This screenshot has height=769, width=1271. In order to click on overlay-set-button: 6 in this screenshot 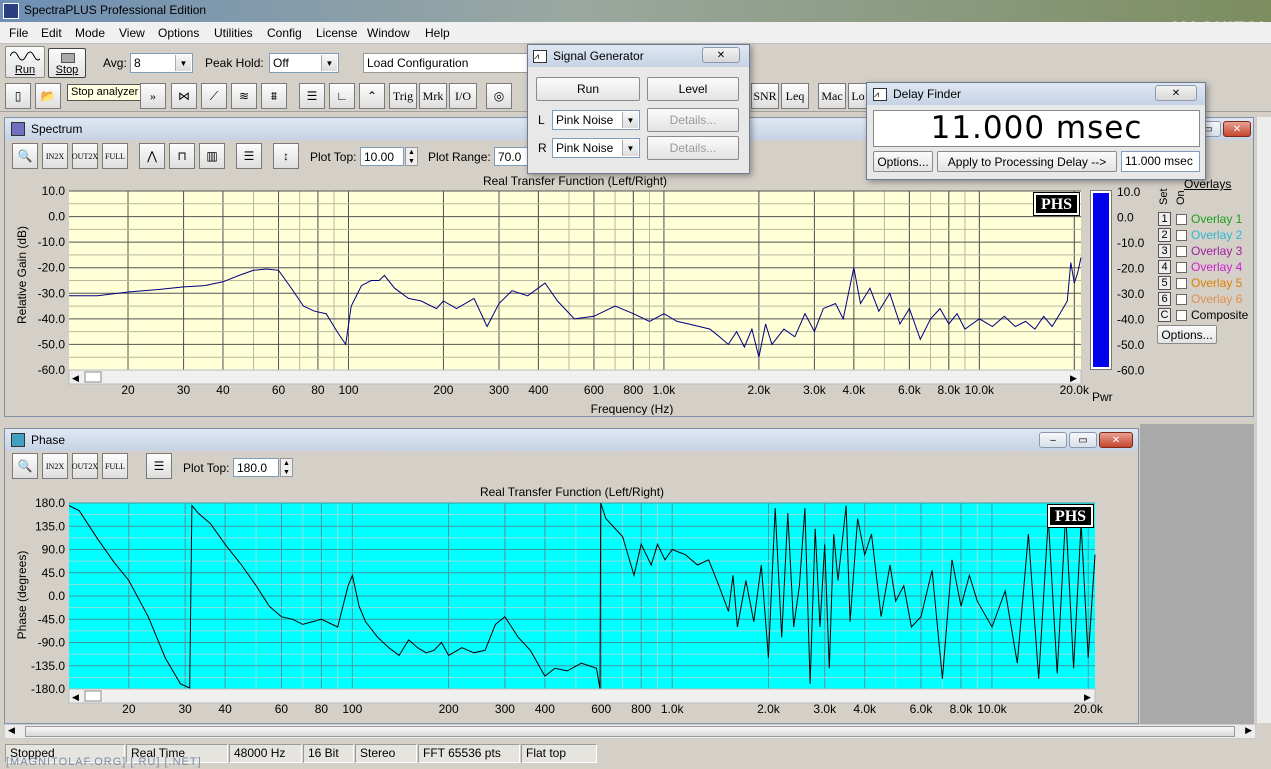, I will do `click(1164, 299)`.